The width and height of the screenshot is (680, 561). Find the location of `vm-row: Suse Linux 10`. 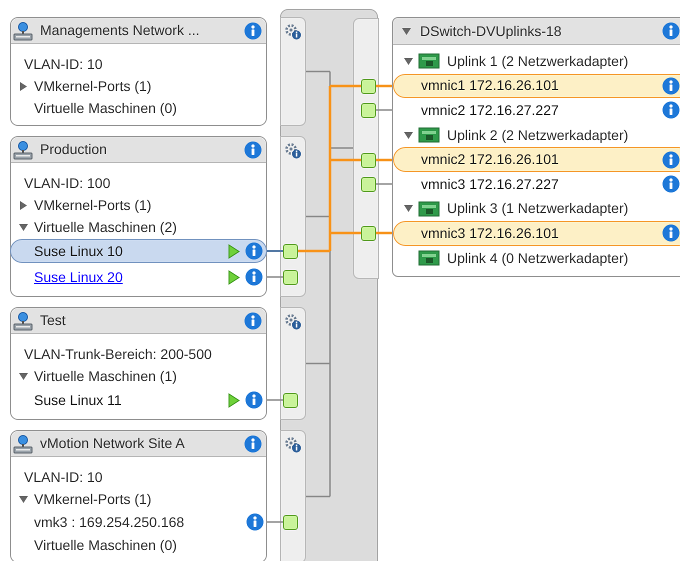

vm-row: Suse Linux 10 is located at coordinates (138, 251).